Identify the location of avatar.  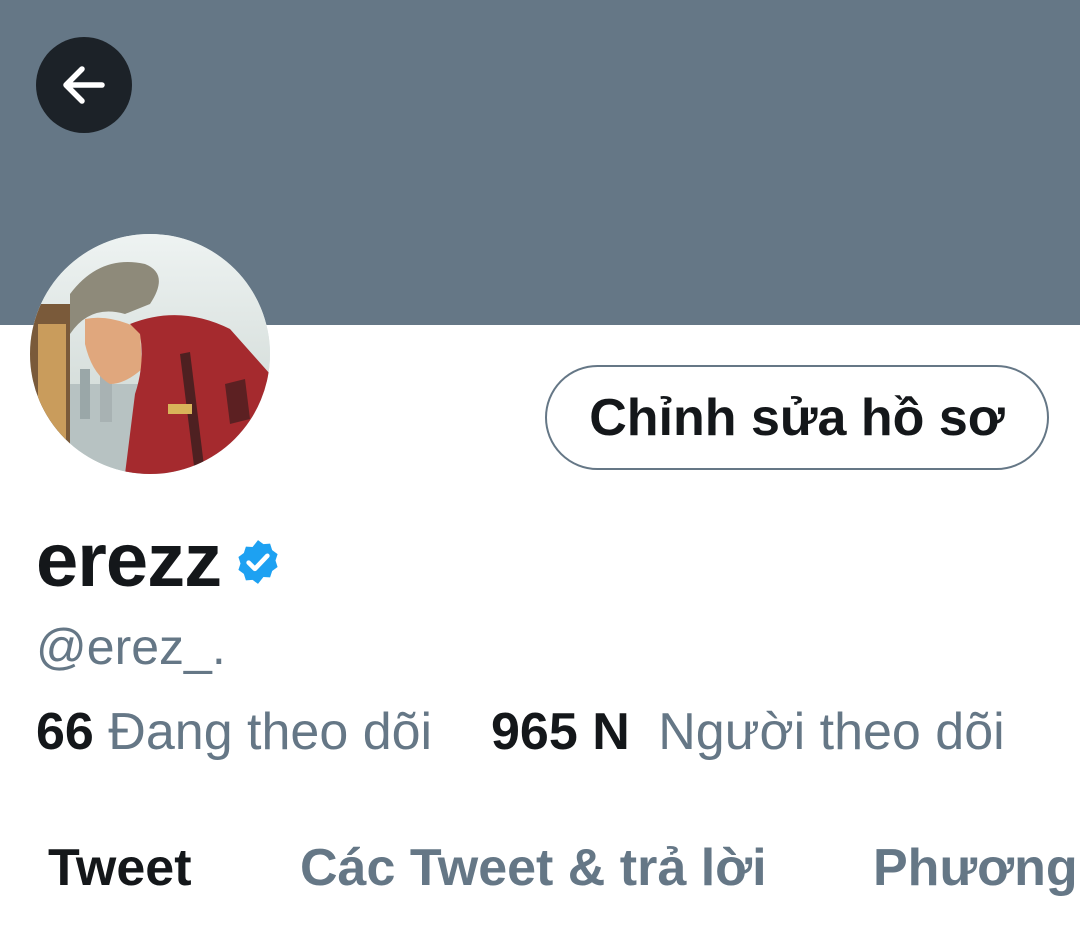
(150, 354).